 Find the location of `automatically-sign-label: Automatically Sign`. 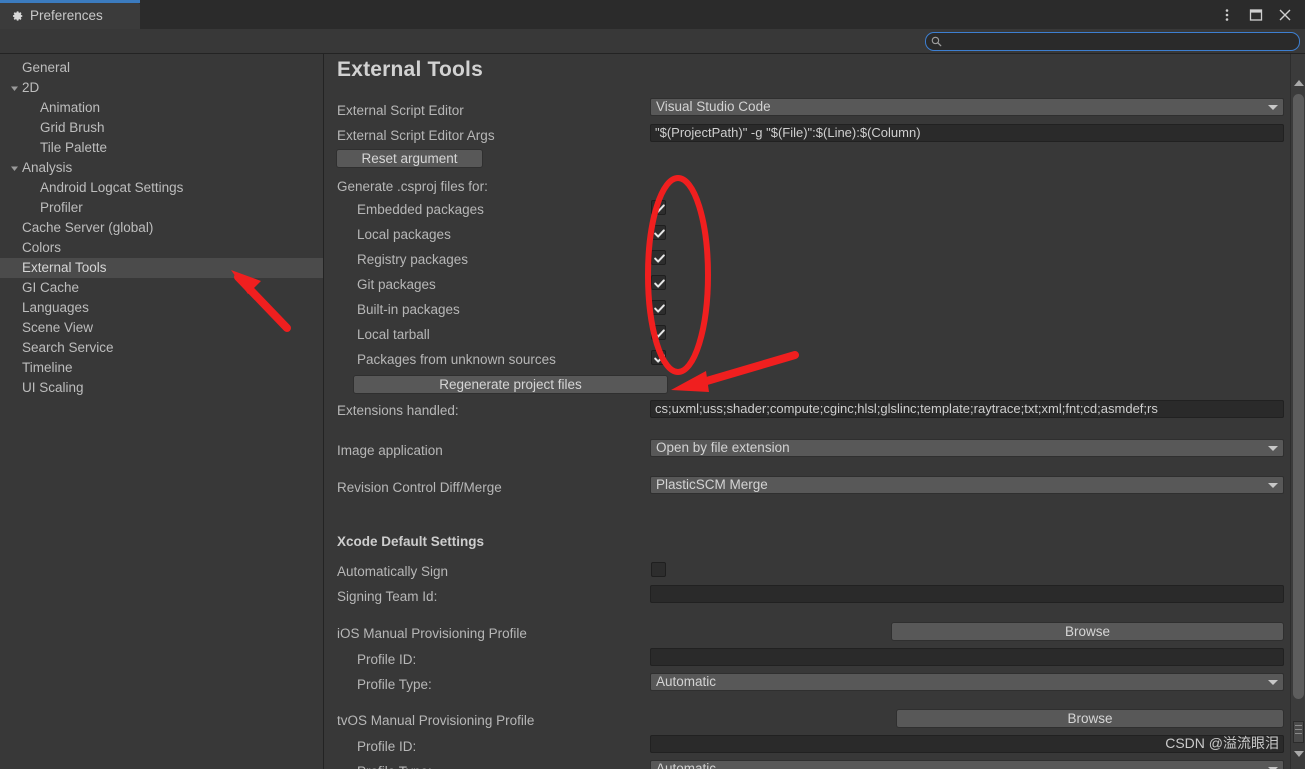

automatically-sign-label: Automatically Sign is located at coordinates (393, 571).